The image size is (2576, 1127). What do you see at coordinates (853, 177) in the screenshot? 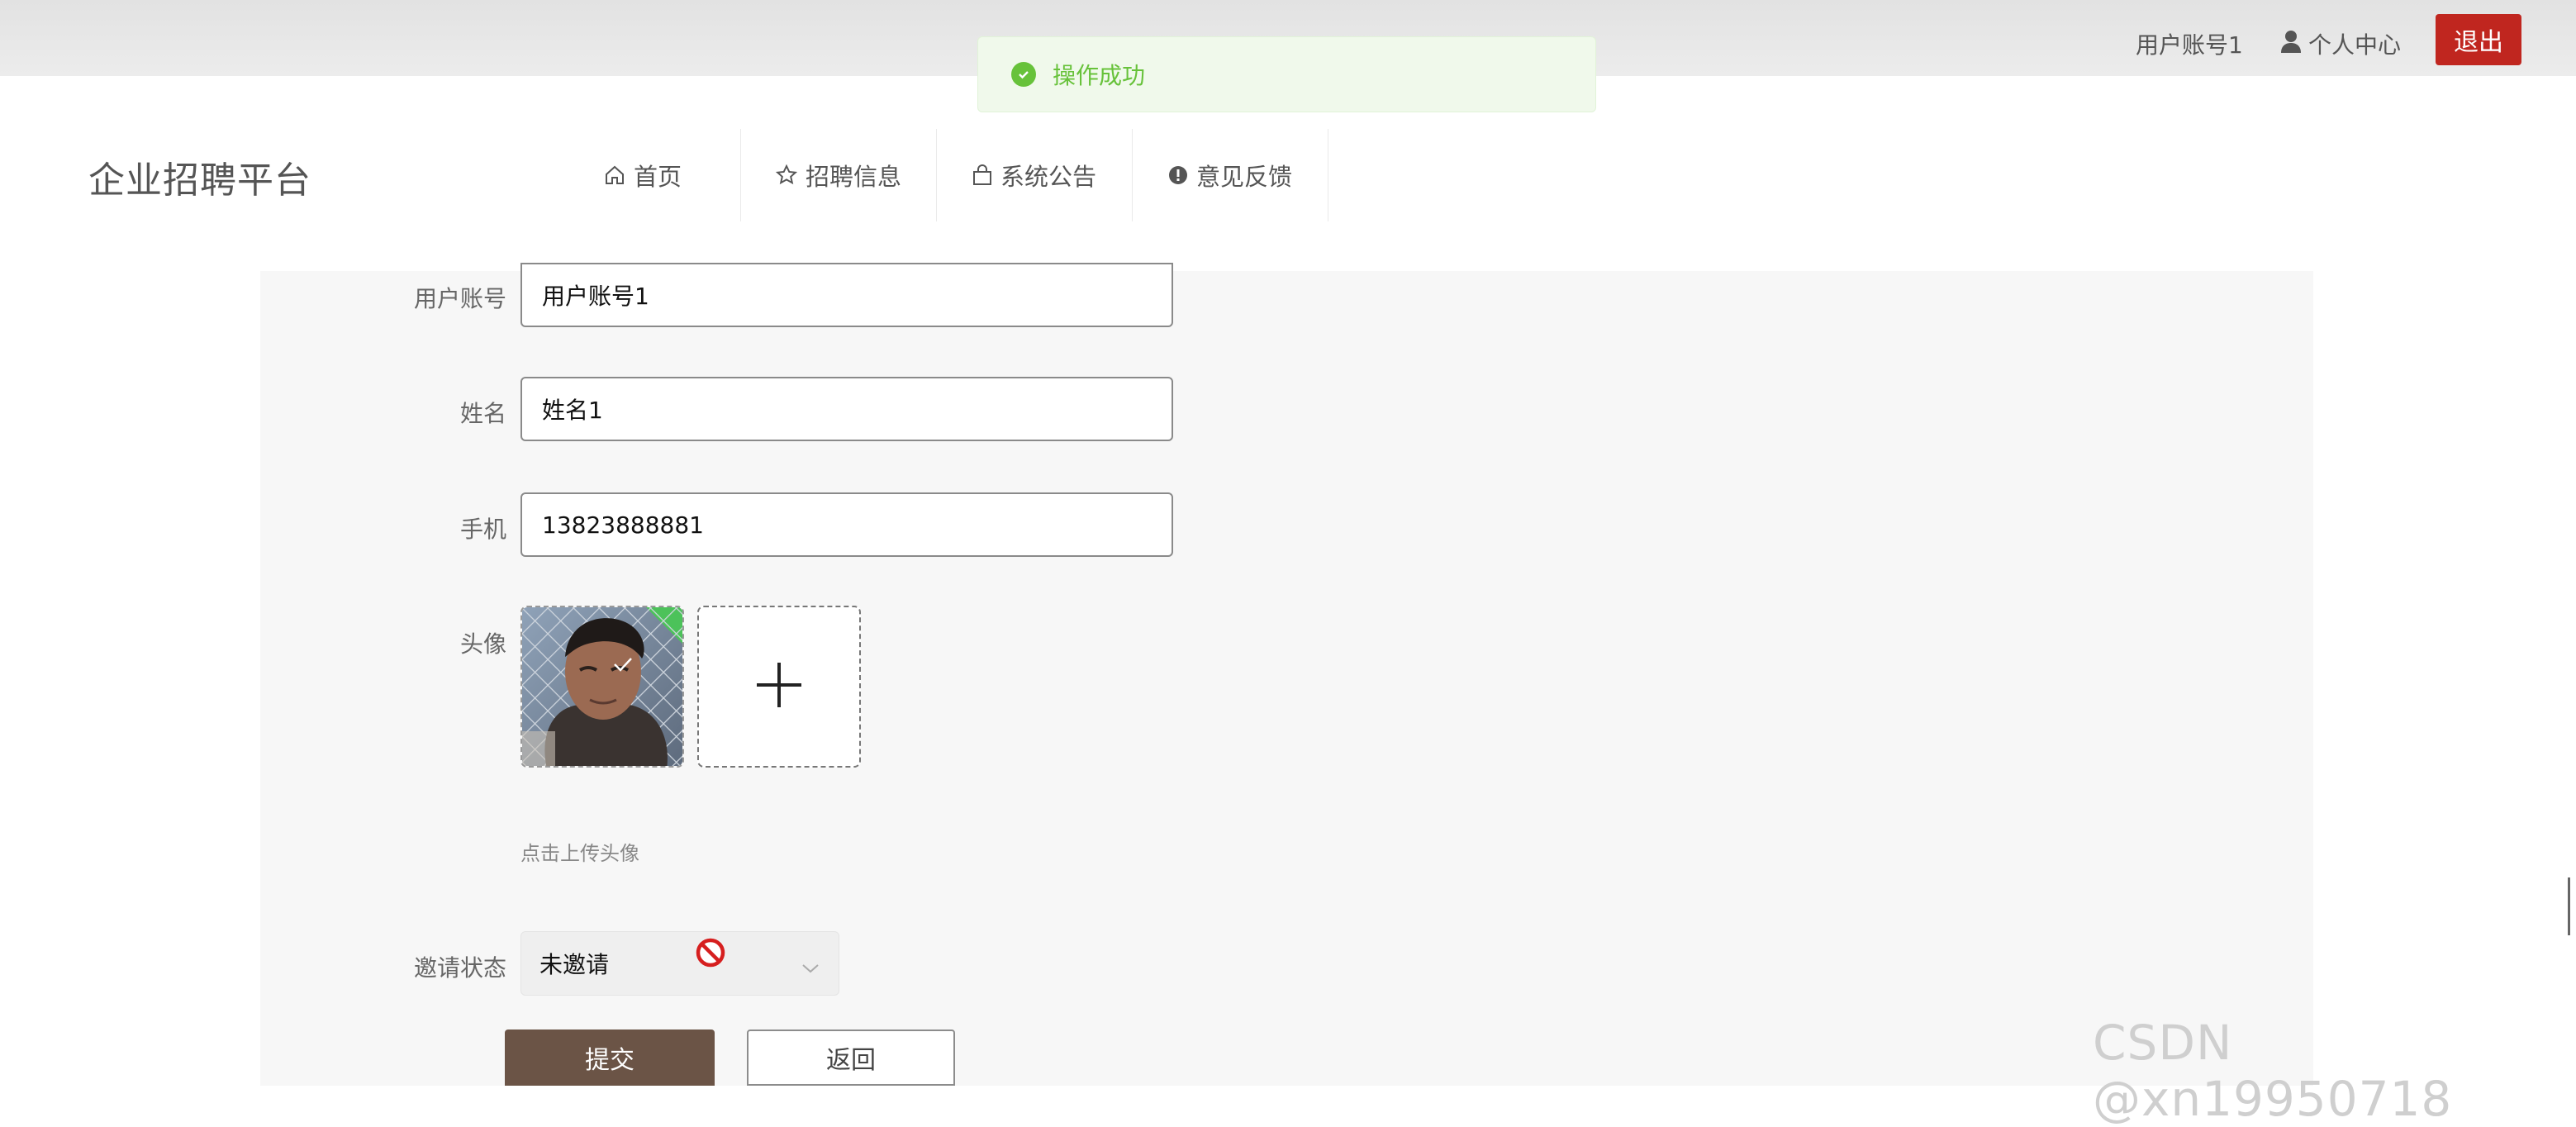
I see `nav-item-label: 招聘信息` at bounding box center [853, 177].